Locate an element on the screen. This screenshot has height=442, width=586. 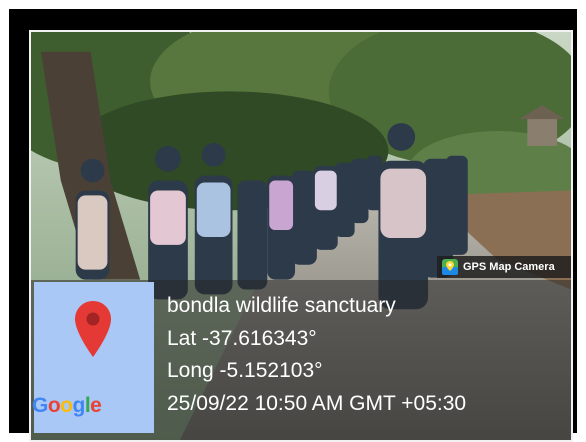
longitude: Long -5.152103° is located at coordinates (245, 370).